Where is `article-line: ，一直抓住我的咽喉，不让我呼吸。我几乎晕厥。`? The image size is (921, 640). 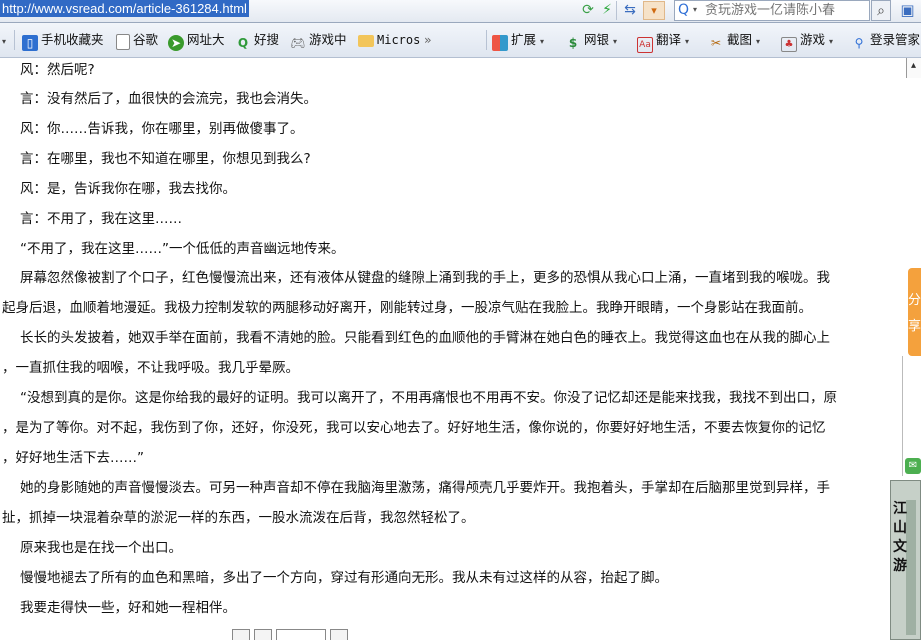
article-line: ，一直抓住我的咽喉，不让我呼吸。我几乎晕厥。 is located at coordinates (150, 368).